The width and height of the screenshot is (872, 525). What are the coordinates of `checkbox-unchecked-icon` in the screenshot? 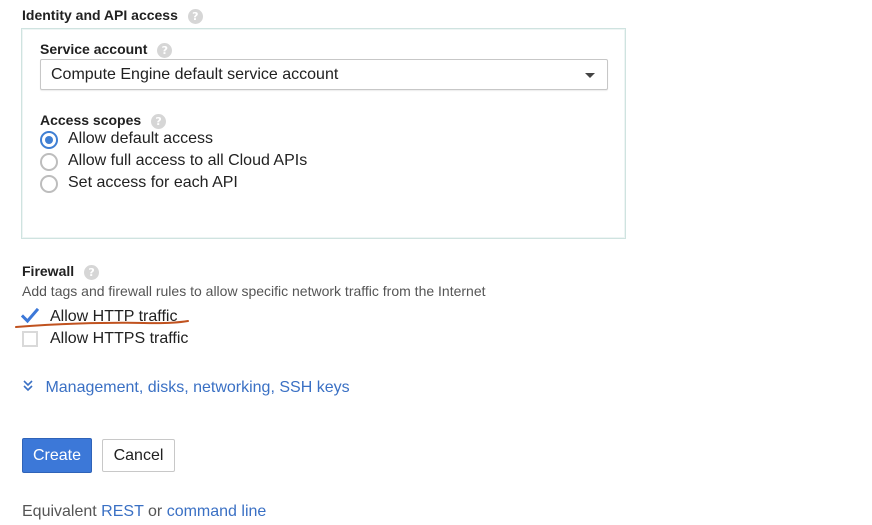 It's located at (30, 339).